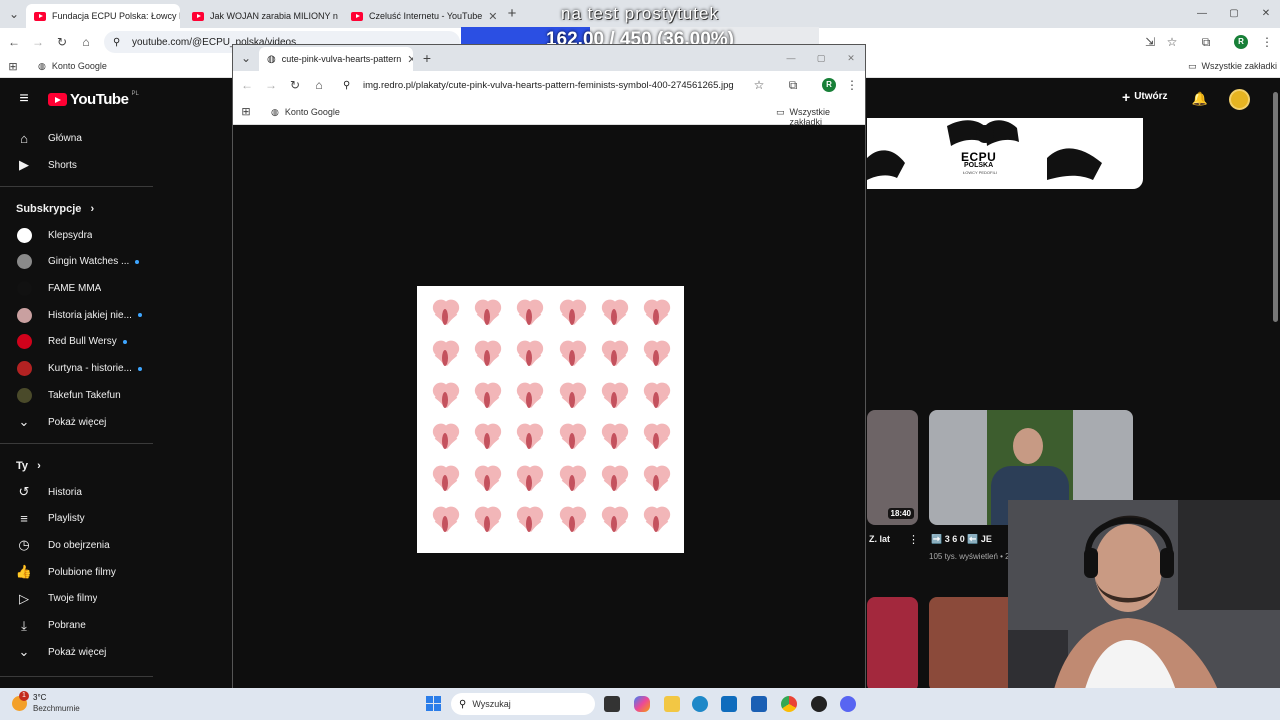 This screenshot has height=720, width=1280. What do you see at coordinates (892, 467) in the screenshot?
I see `video-thumbnail: 18:40` at bounding box center [892, 467].